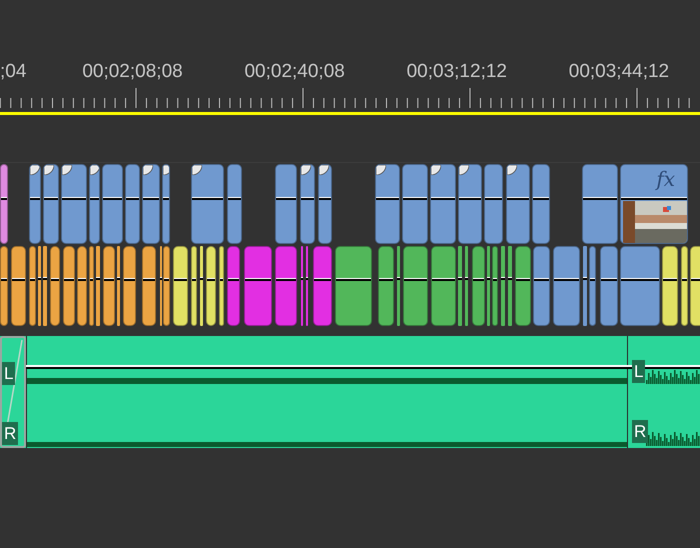  What do you see at coordinates (132, 73) in the screenshot?
I see `timecode-label: 00;02;08;08` at bounding box center [132, 73].